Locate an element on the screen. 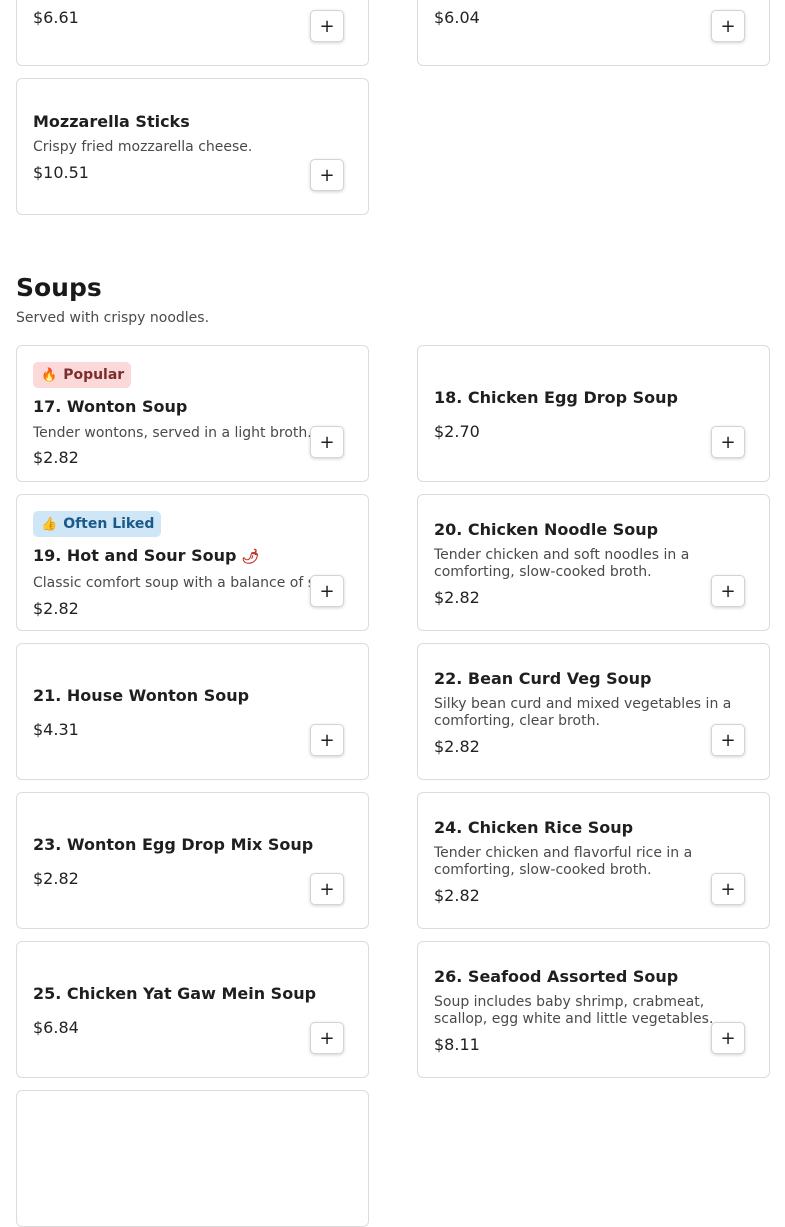 Image resolution: width=785 pixels, height=1227 pixels. menu-item-card: 18. Chicken Egg Drop Soup $2.70 + is located at coordinates (593, 413).